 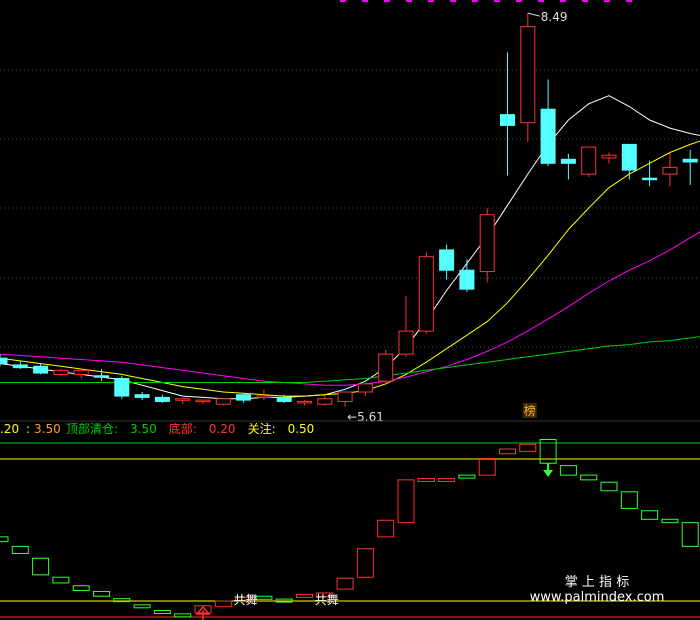 I want to click on legend-first-value: .20, so click(x=9, y=429).